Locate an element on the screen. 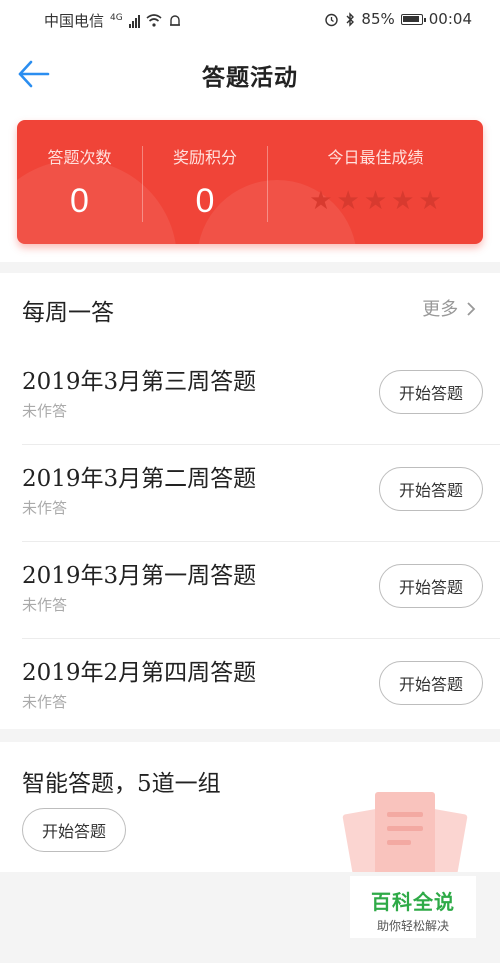 This screenshot has width=500, height=963. page-title: 答题活动 is located at coordinates (250, 78).